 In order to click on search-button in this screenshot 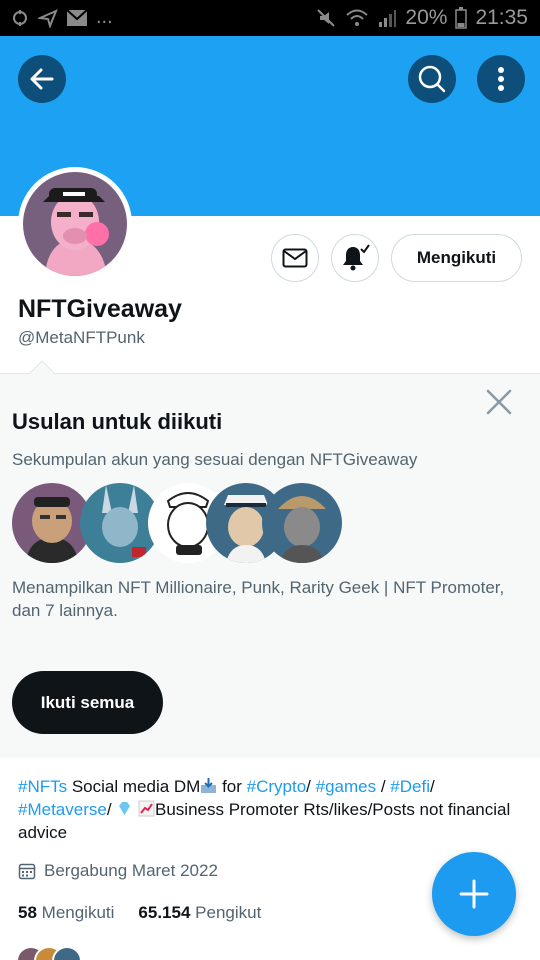, I will do `click(432, 79)`.